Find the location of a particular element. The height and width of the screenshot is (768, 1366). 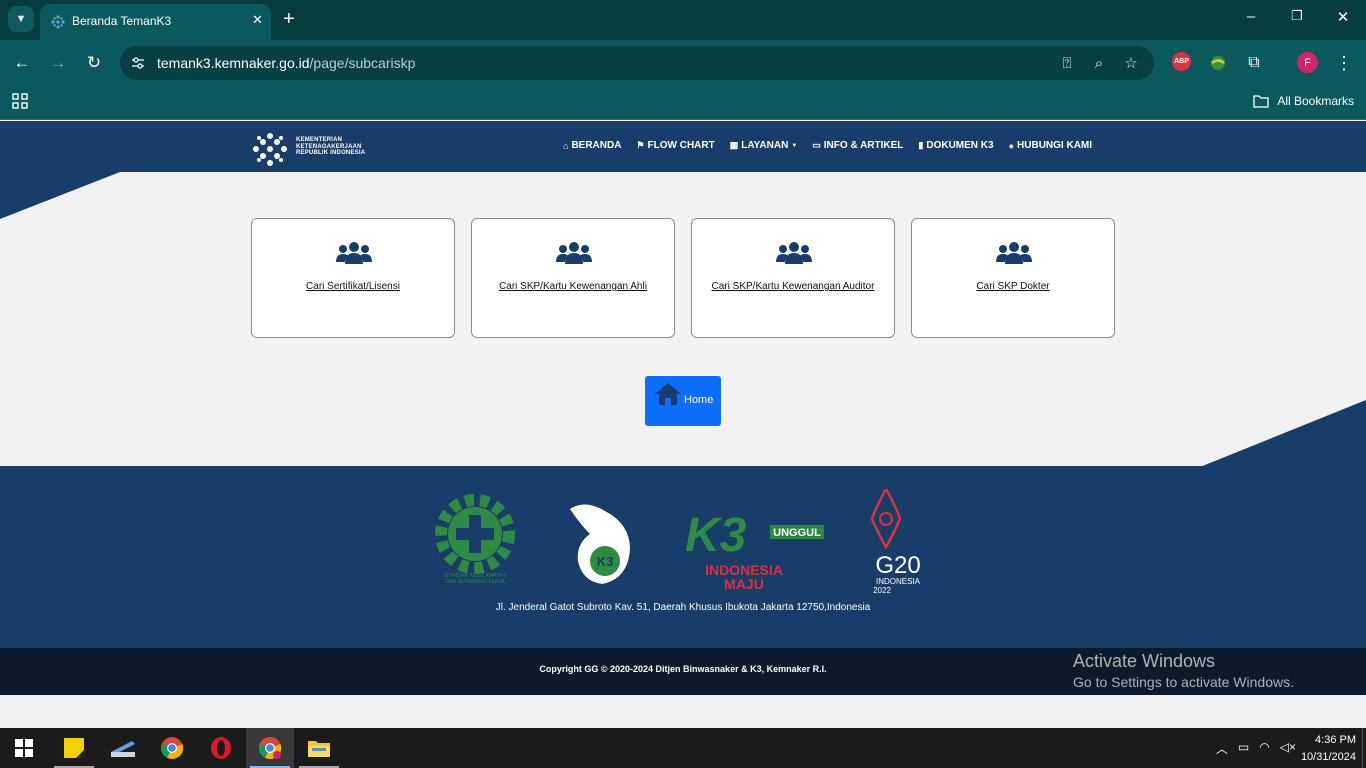

card-icon: ▭ is located at coordinates (816, 145).